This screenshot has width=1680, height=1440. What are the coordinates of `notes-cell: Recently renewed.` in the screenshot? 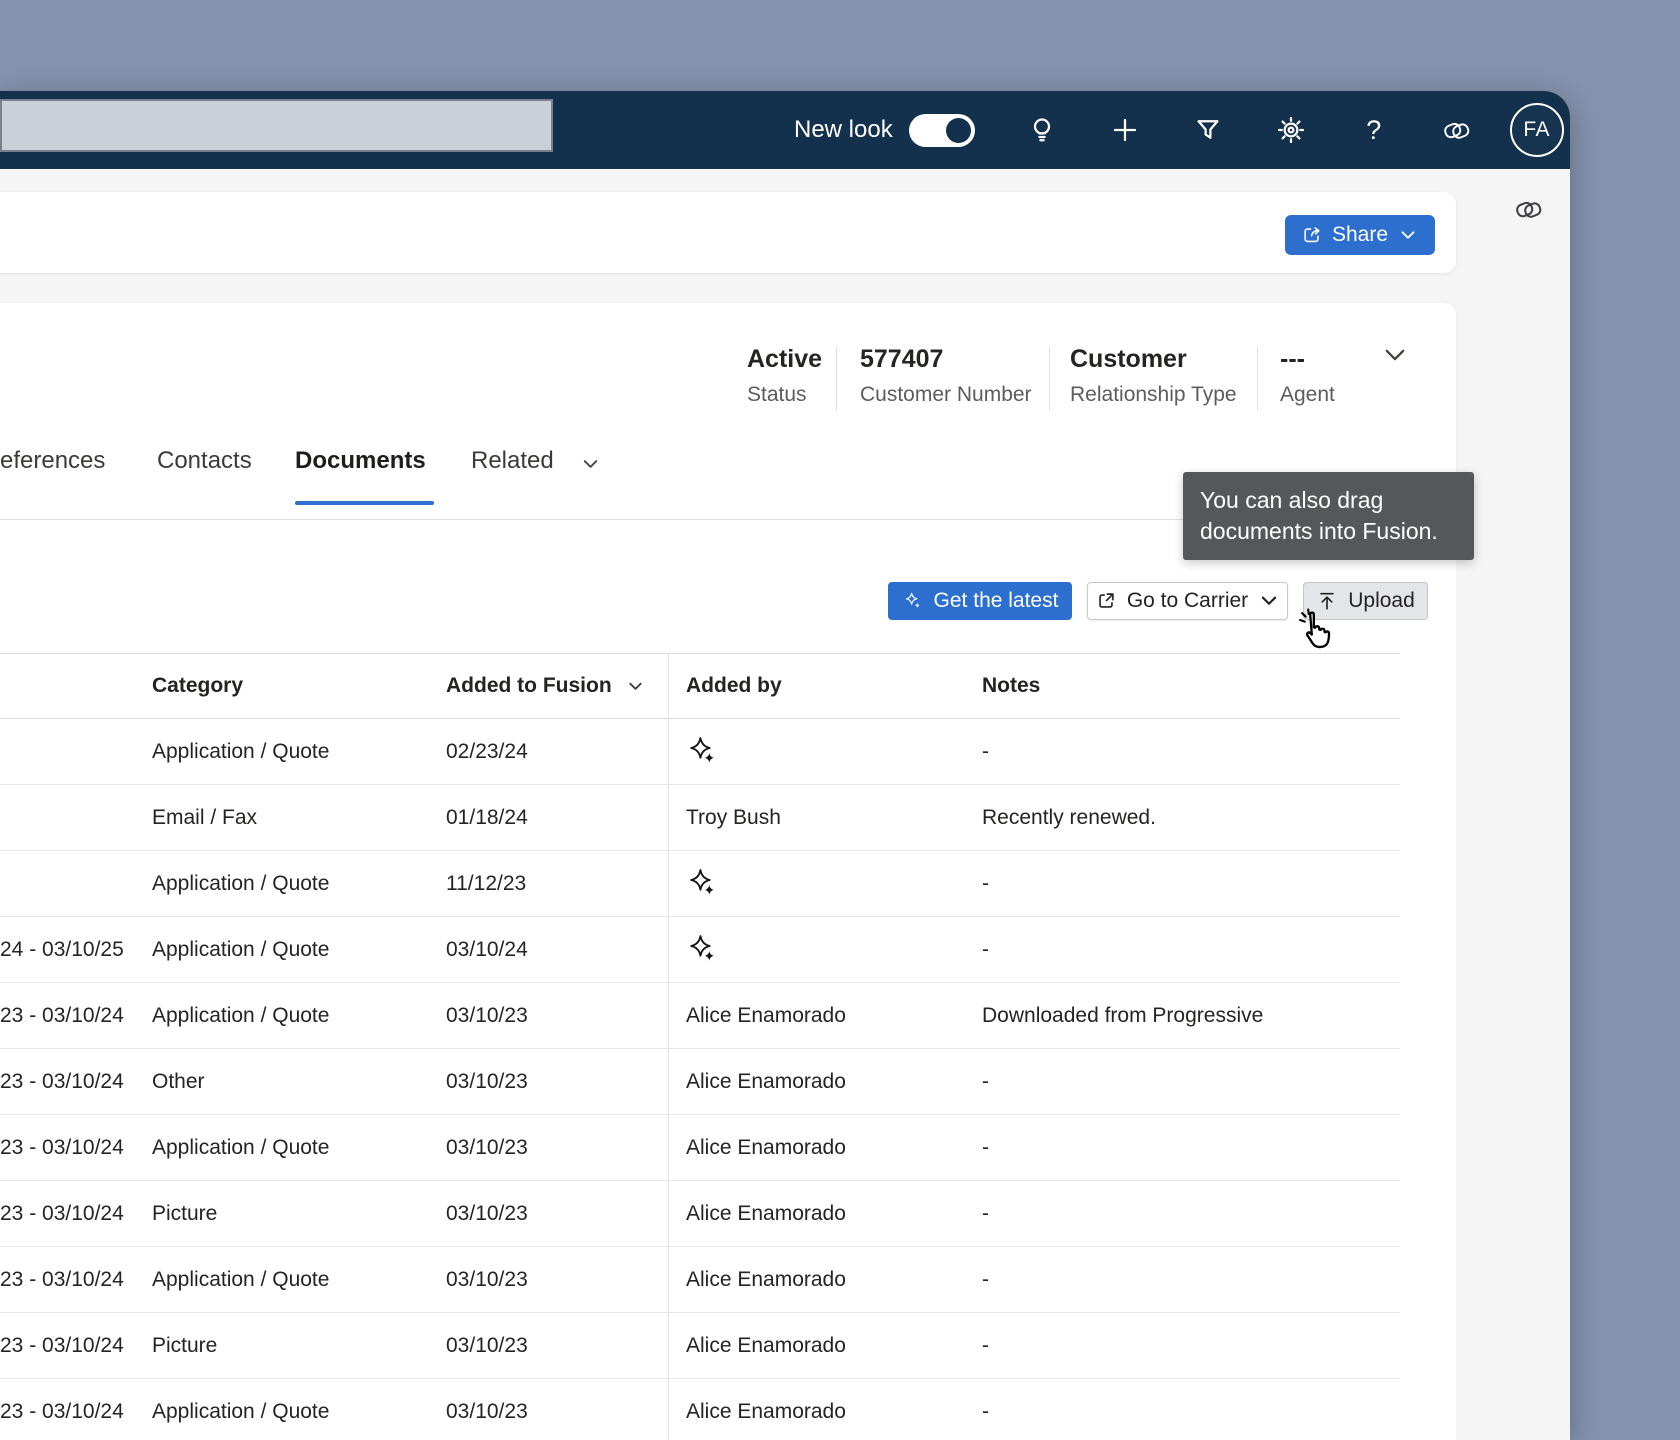 It's located at (1069, 817).